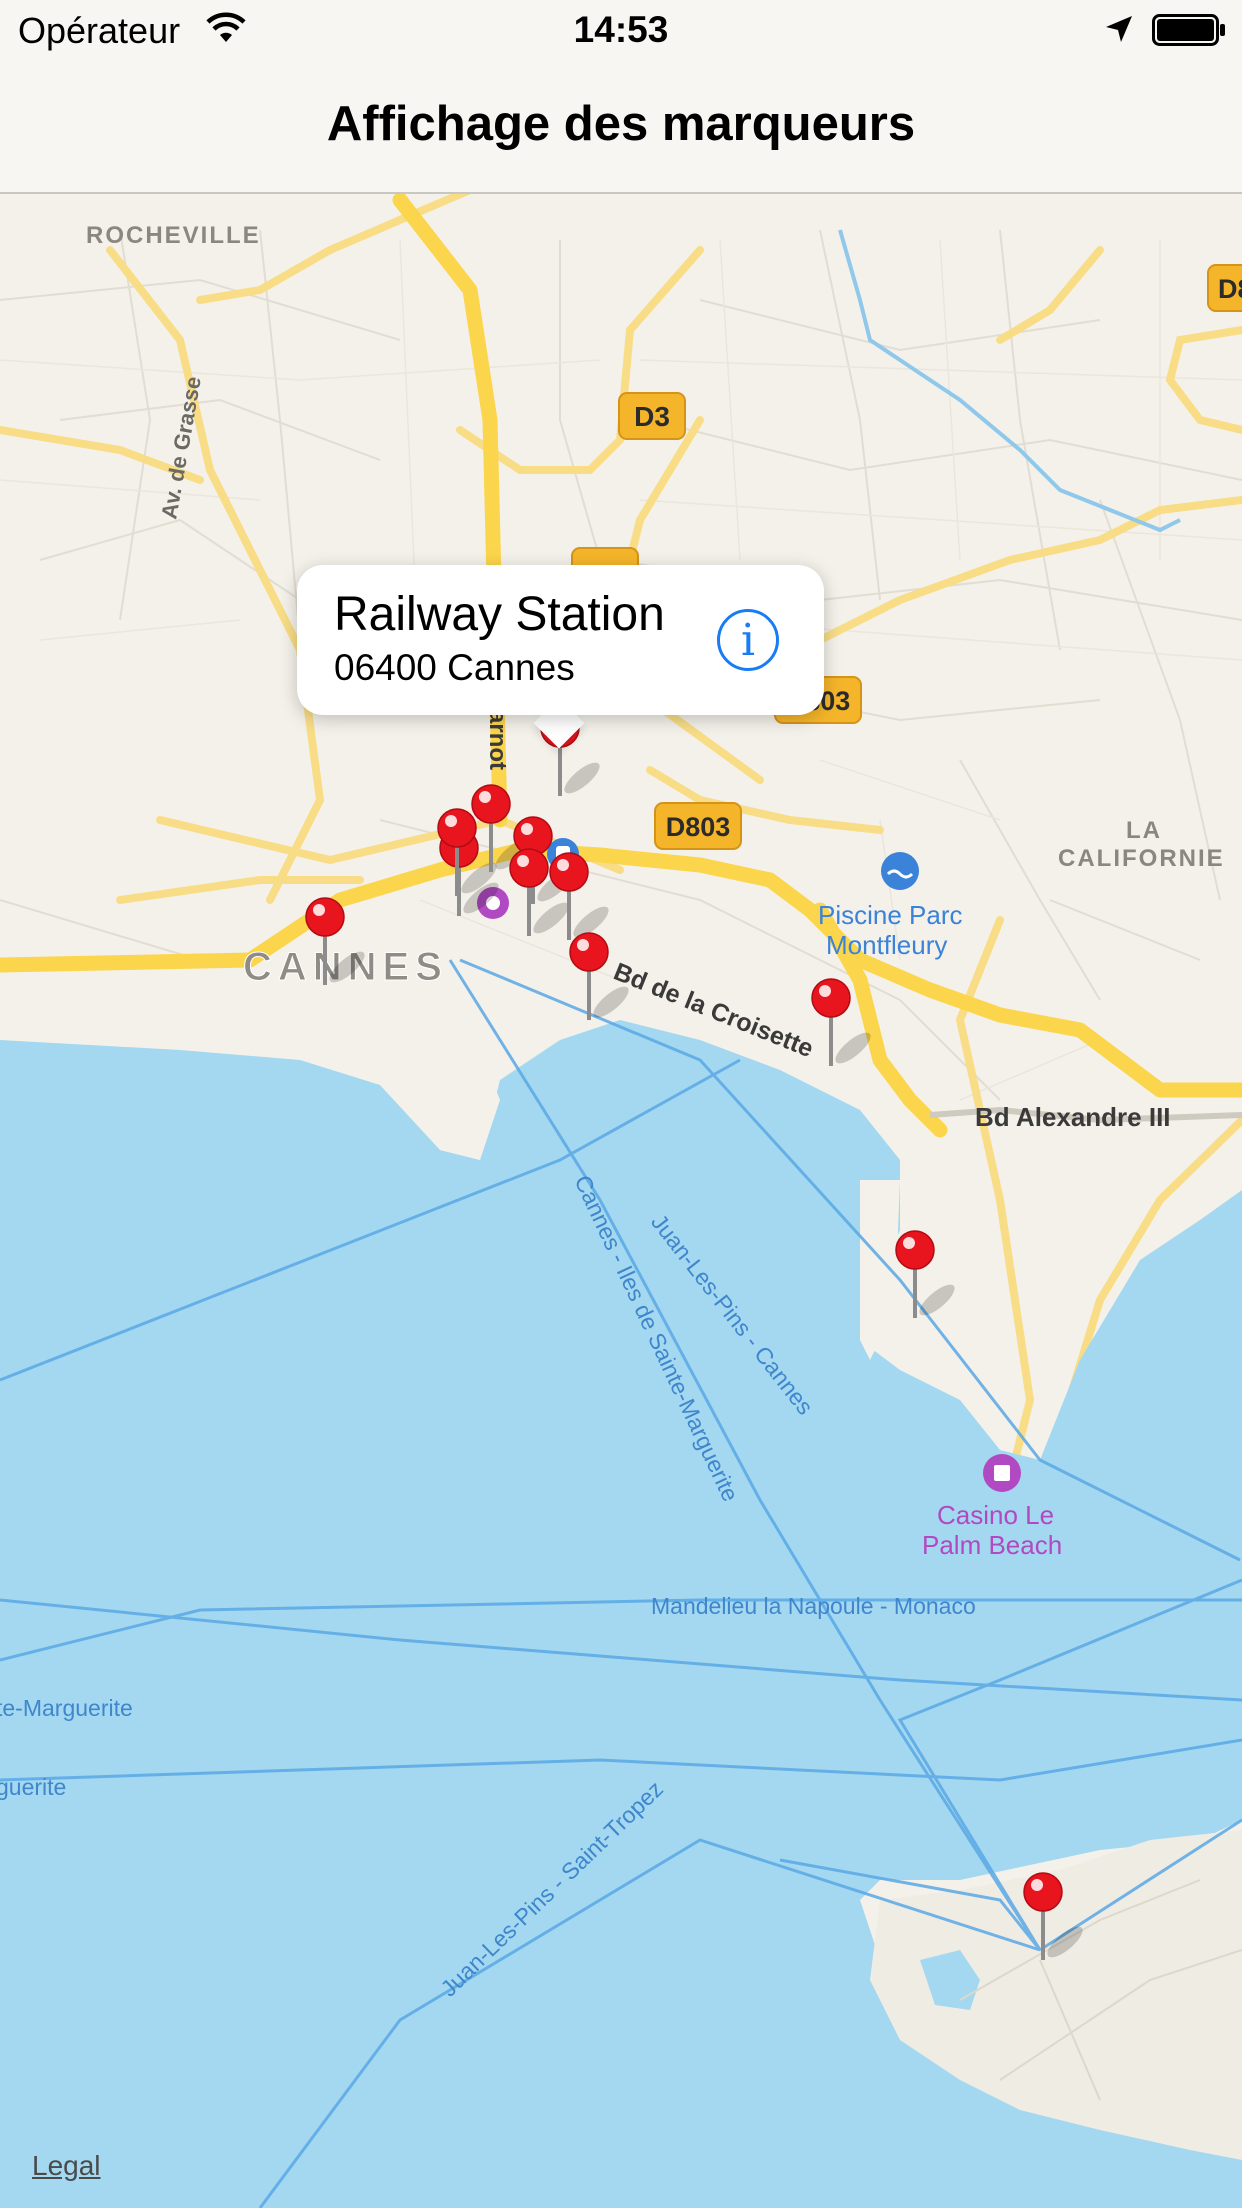 This screenshot has width=1242, height=2208. Describe the element at coordinates (1230, 289) in the screenshot. I see `svg-text: D8` at that location.